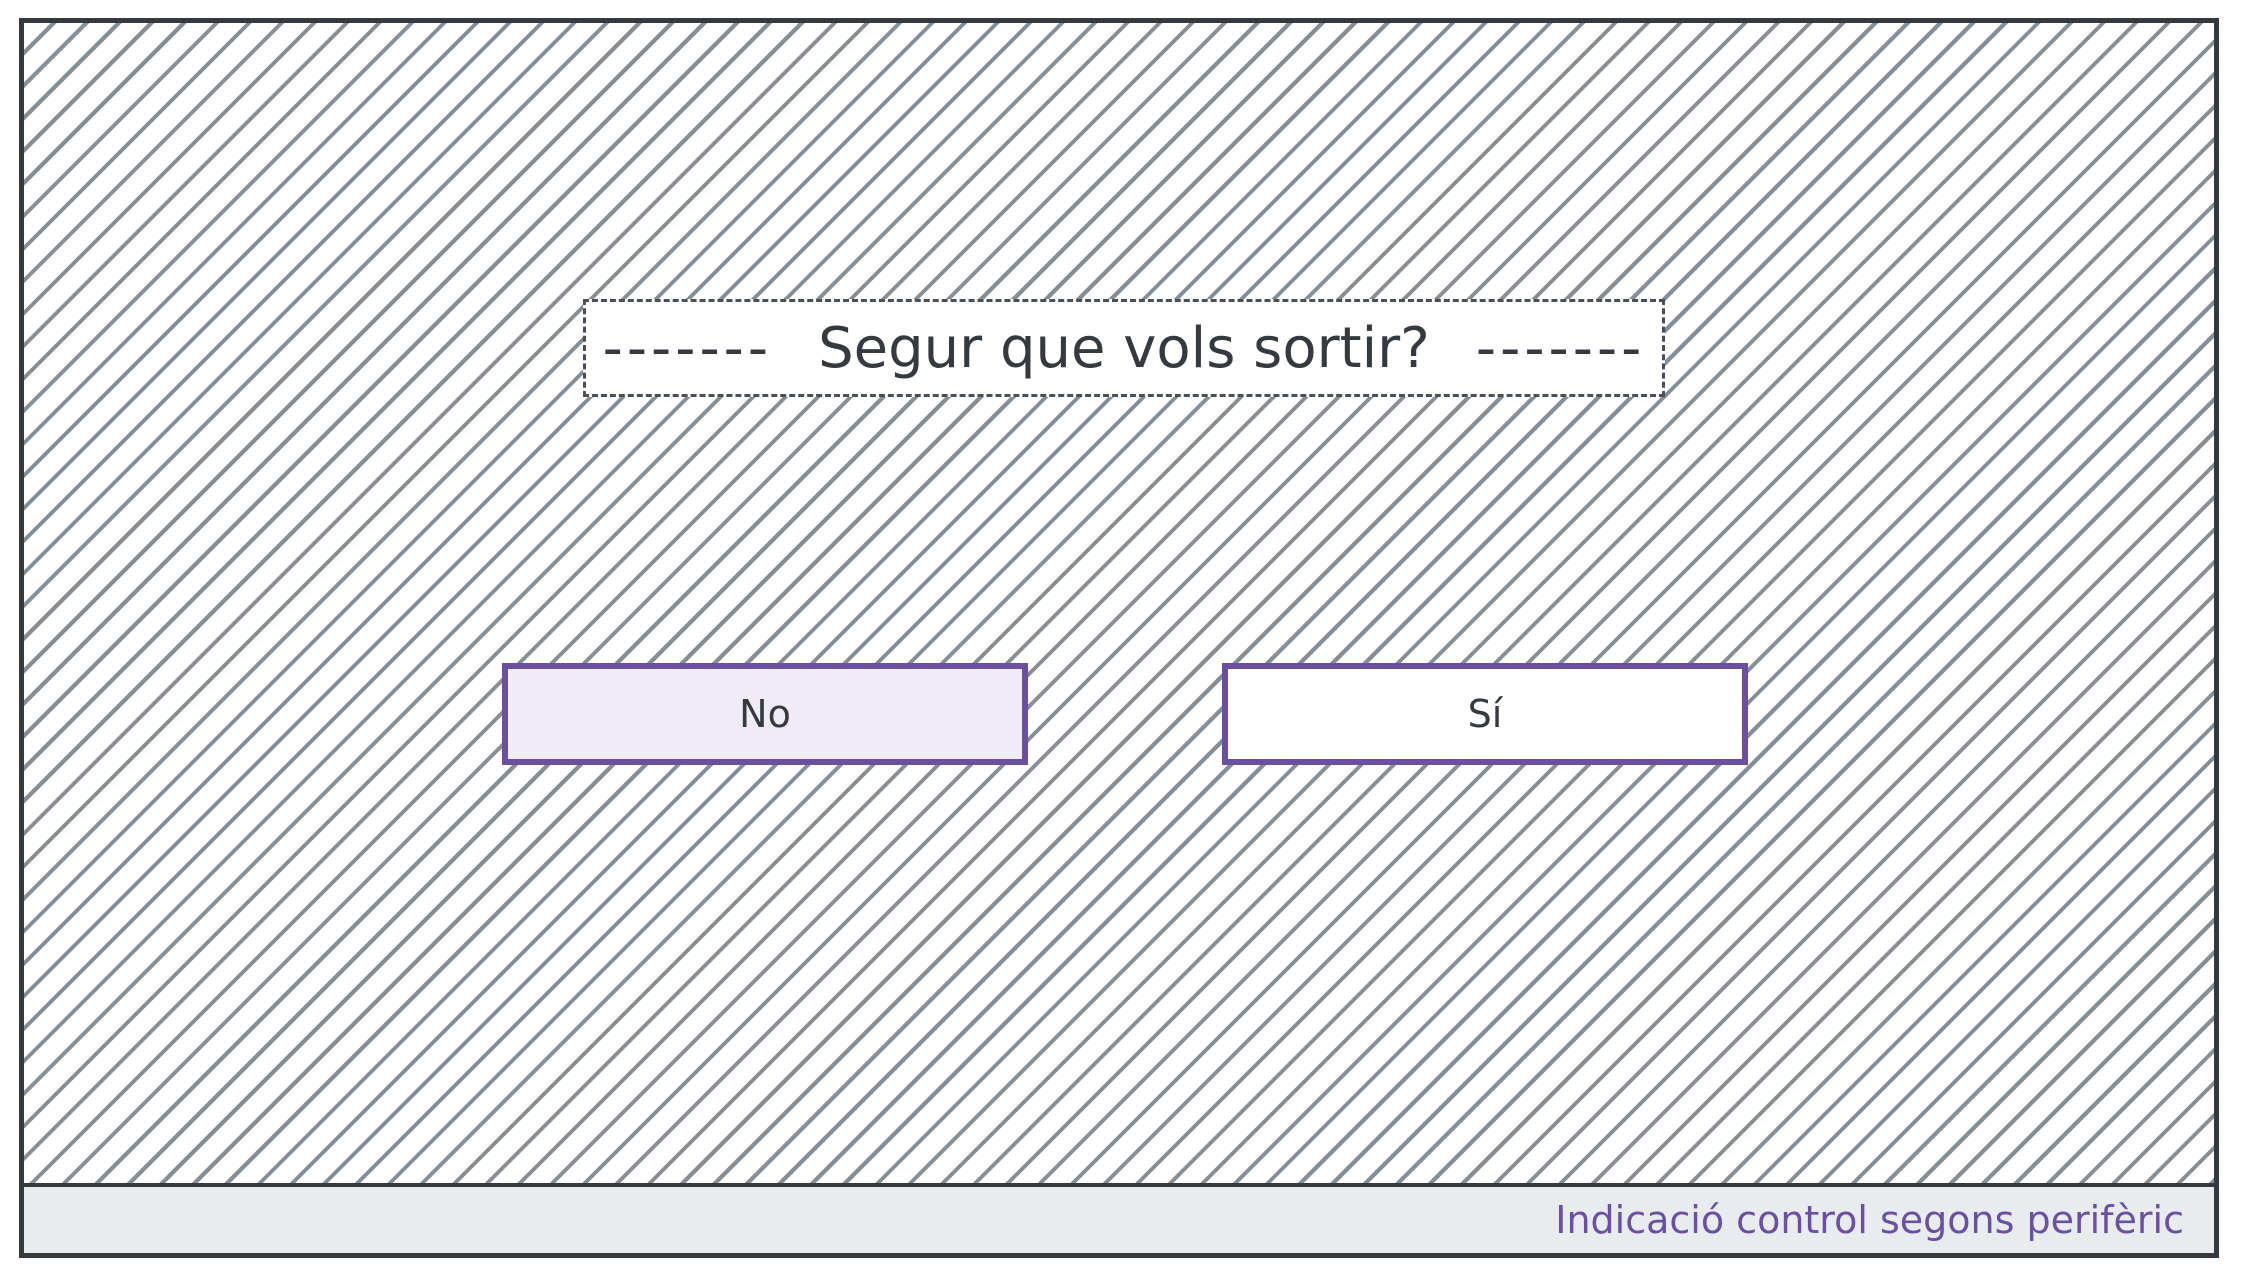 Image resolution: width=2244 pixels, height=1280 pixels. What do you see at coordinates (1560, 348) in the screenshot?
I see `title-right-dashes: -------` at bounding box center [1560, 348].